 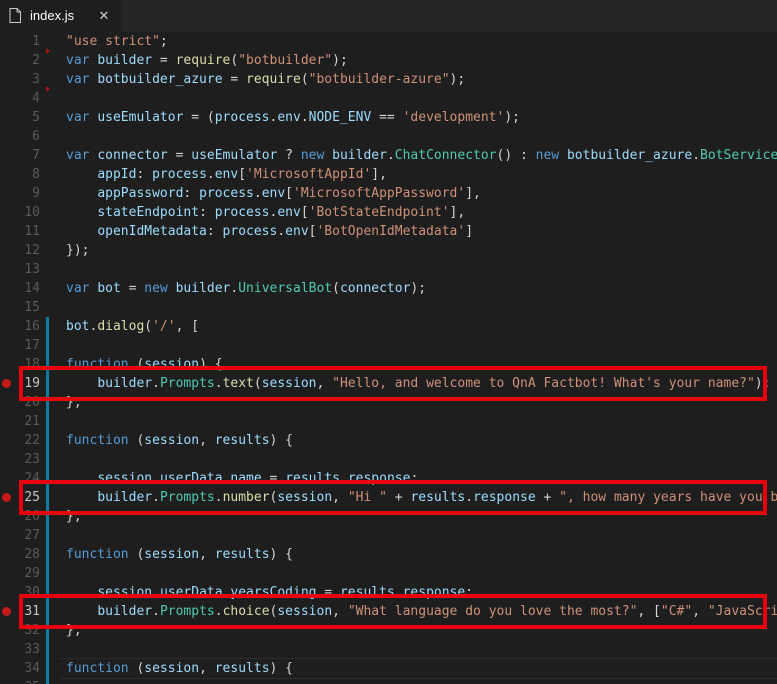 What do you see at coordinates (388, 440) in the screenshot?
I see `code-line: 22 function (session, results) {` at bounding box center [388, 440].